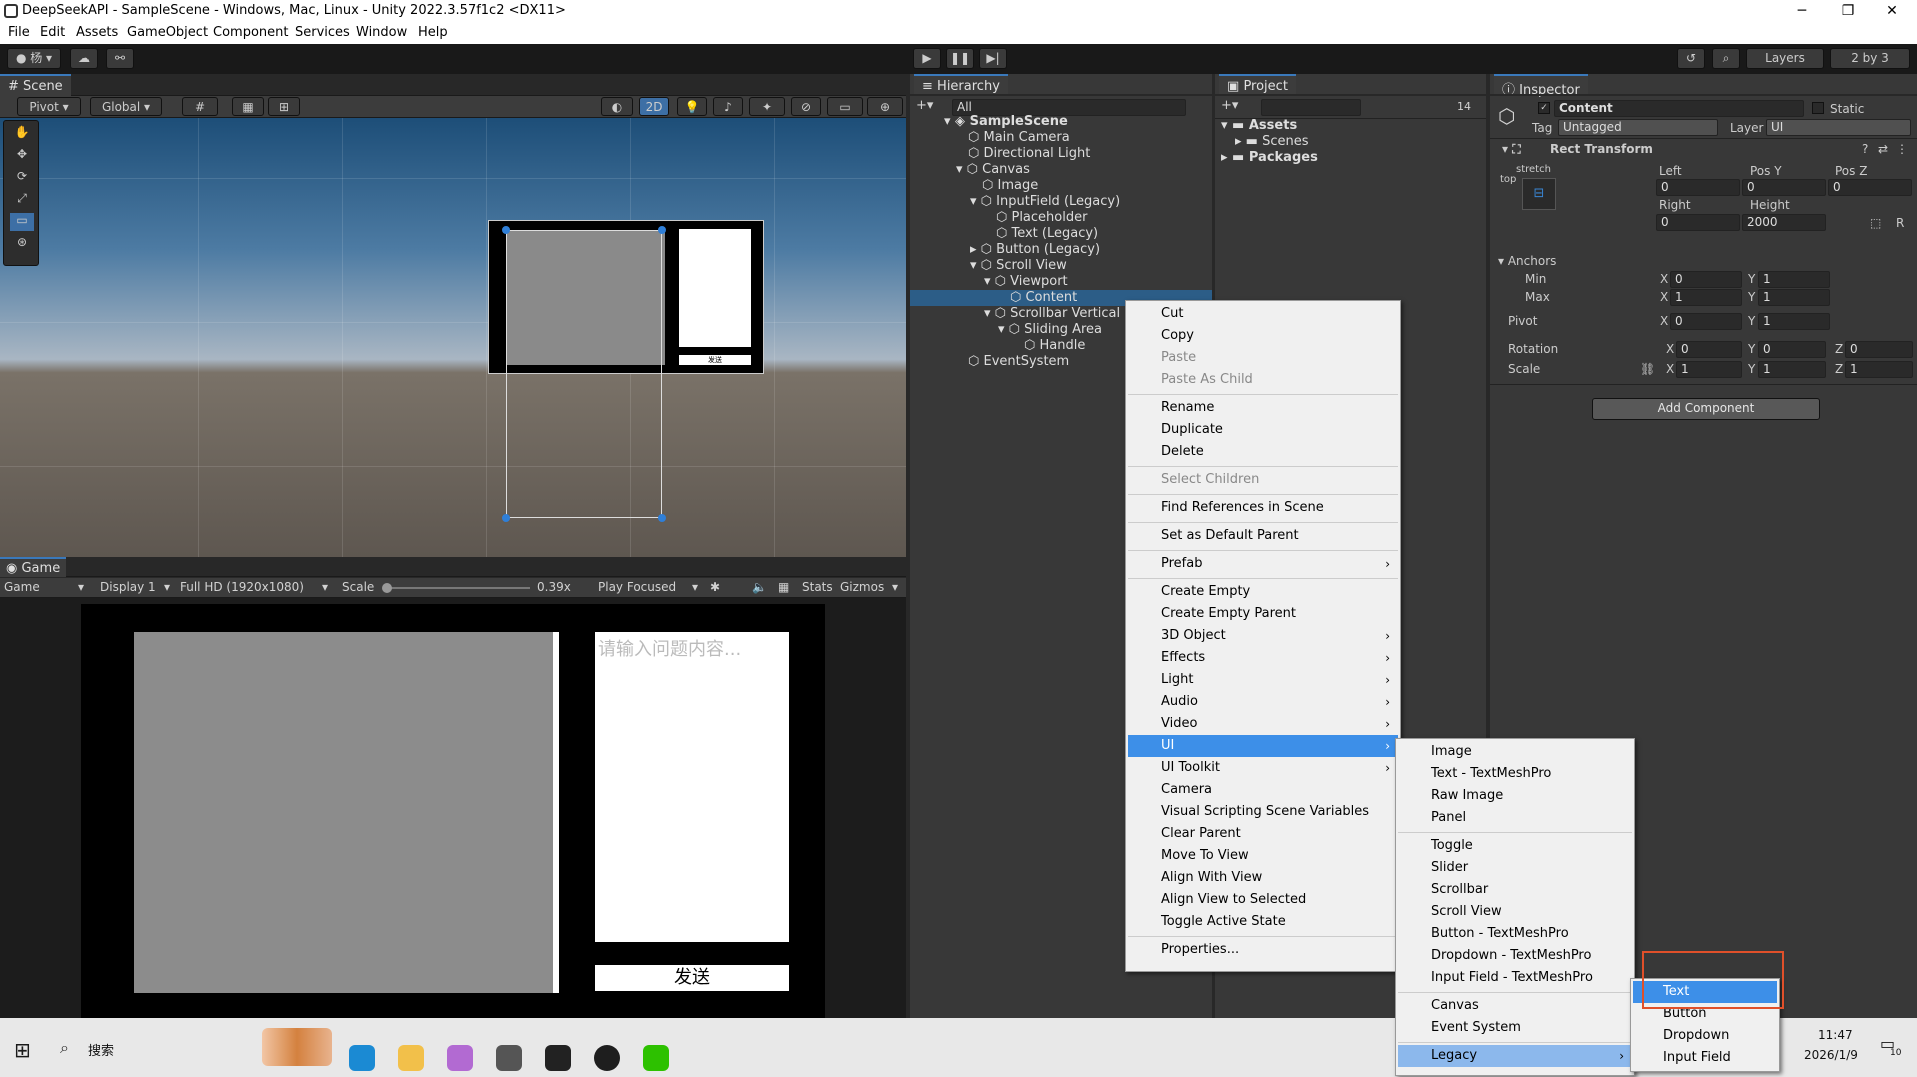  I want to click on right-field: 0, so click(1698, 222).